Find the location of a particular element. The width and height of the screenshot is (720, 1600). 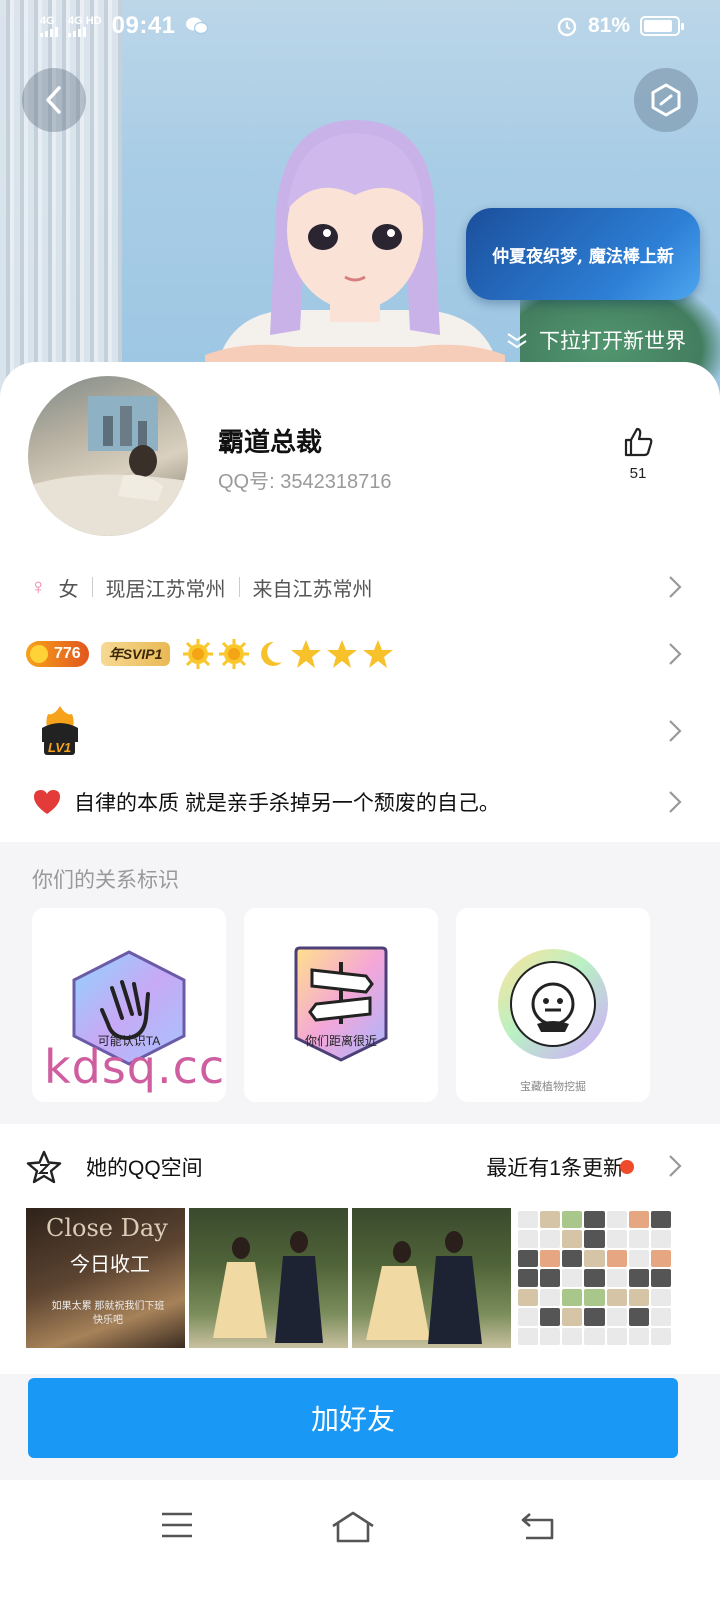

sun-icon is located at coordinates (39, 654).